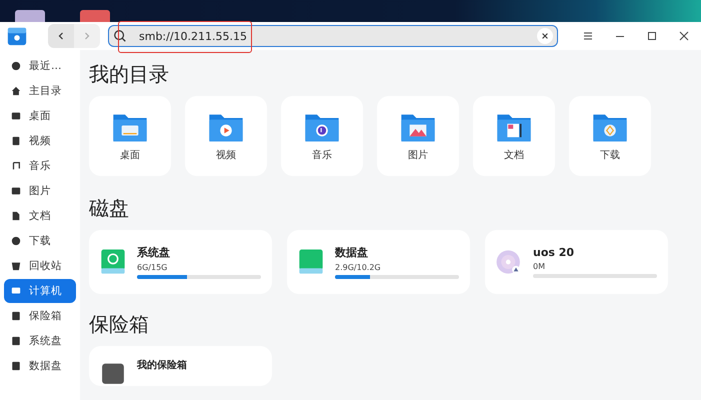  What do you see at coordinates (130, 136) in the screenshot?
I see `folder-card: 桌面` at bounding box center [130, 136].